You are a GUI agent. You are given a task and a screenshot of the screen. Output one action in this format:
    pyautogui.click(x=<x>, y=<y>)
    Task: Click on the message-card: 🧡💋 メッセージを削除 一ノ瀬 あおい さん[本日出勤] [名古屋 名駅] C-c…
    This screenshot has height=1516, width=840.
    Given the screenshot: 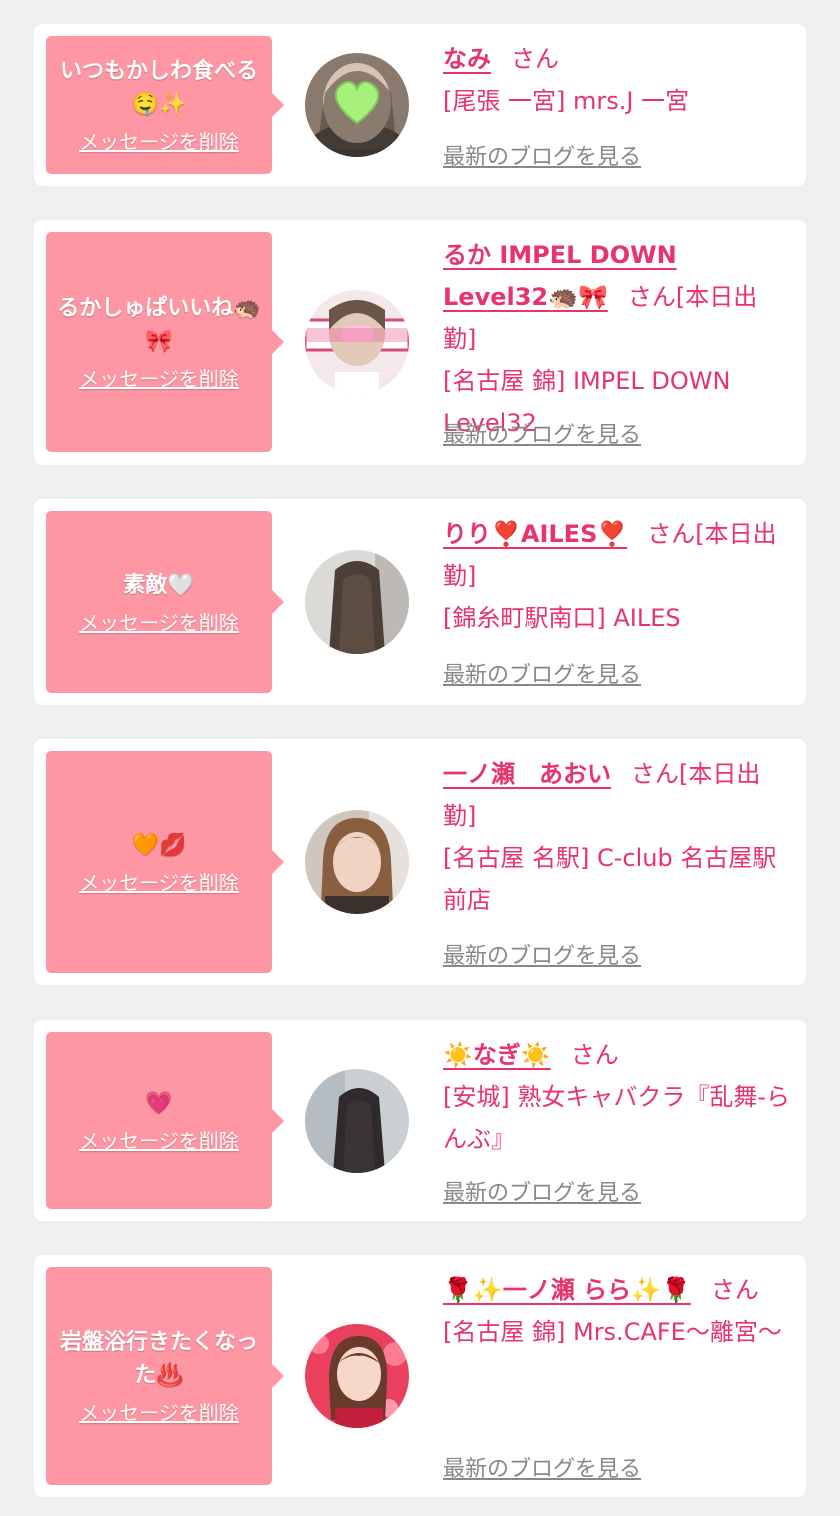 What is the action you would take?
    pyautogui.click(x=420, y=862)
    